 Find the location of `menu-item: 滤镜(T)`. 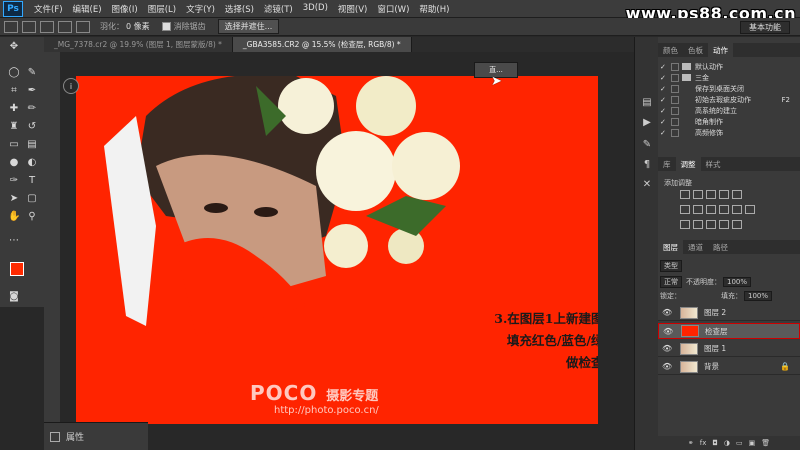

menu-item: 滤镜(T) is located at coordinates (278, 9).